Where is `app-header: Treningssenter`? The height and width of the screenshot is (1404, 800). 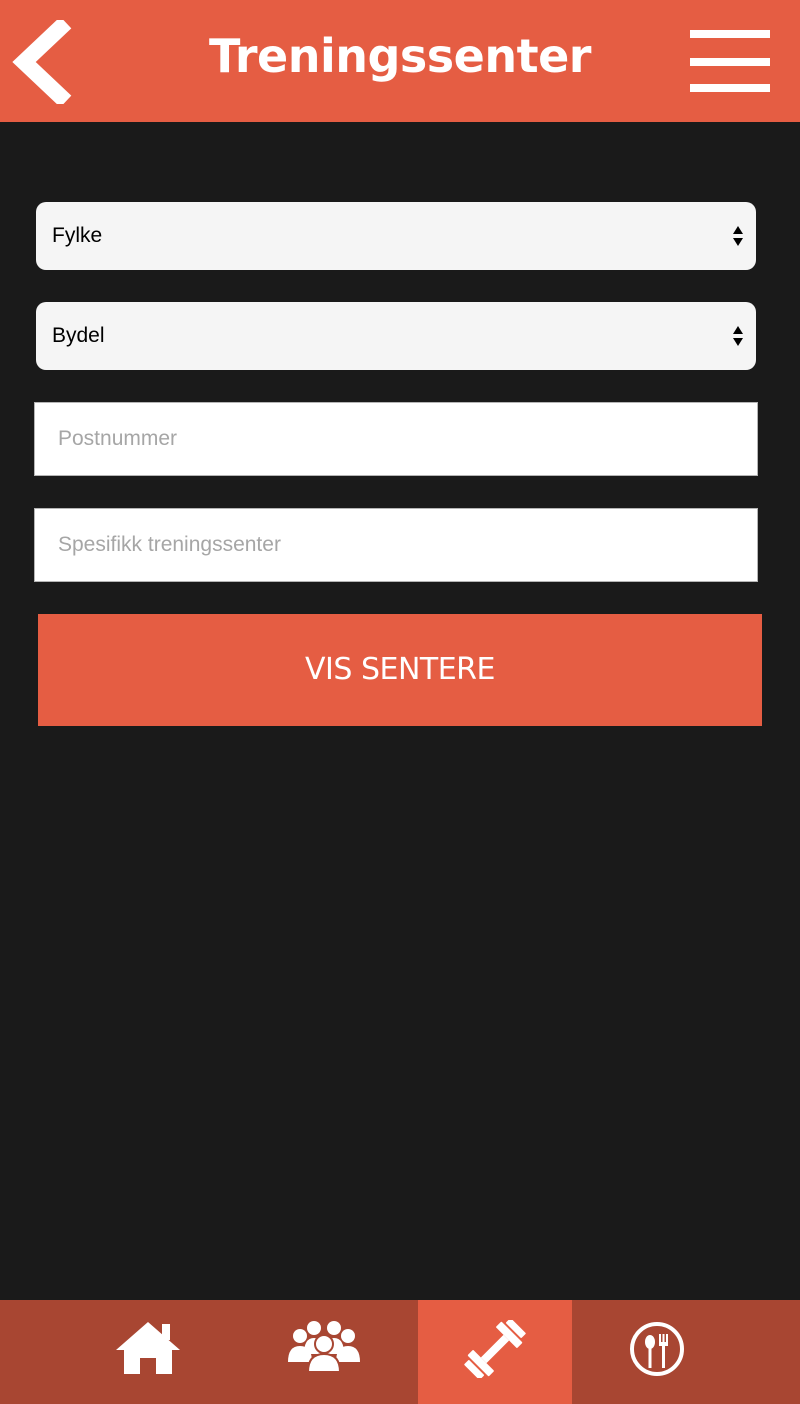 app-header: Treningssenter is located at coordinates (400, 61).